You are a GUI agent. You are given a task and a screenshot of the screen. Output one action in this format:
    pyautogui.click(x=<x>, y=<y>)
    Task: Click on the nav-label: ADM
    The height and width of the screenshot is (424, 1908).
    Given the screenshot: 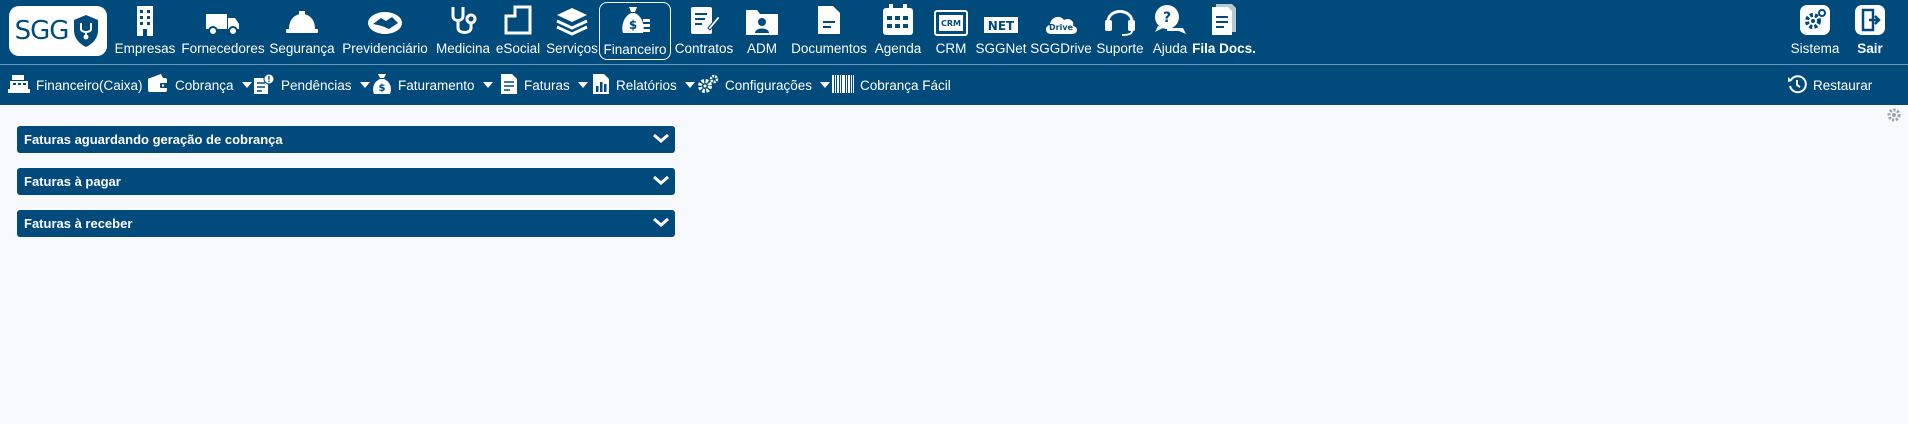 What is the action you would take?
    pyautogui.click(x=762, y=48)
    